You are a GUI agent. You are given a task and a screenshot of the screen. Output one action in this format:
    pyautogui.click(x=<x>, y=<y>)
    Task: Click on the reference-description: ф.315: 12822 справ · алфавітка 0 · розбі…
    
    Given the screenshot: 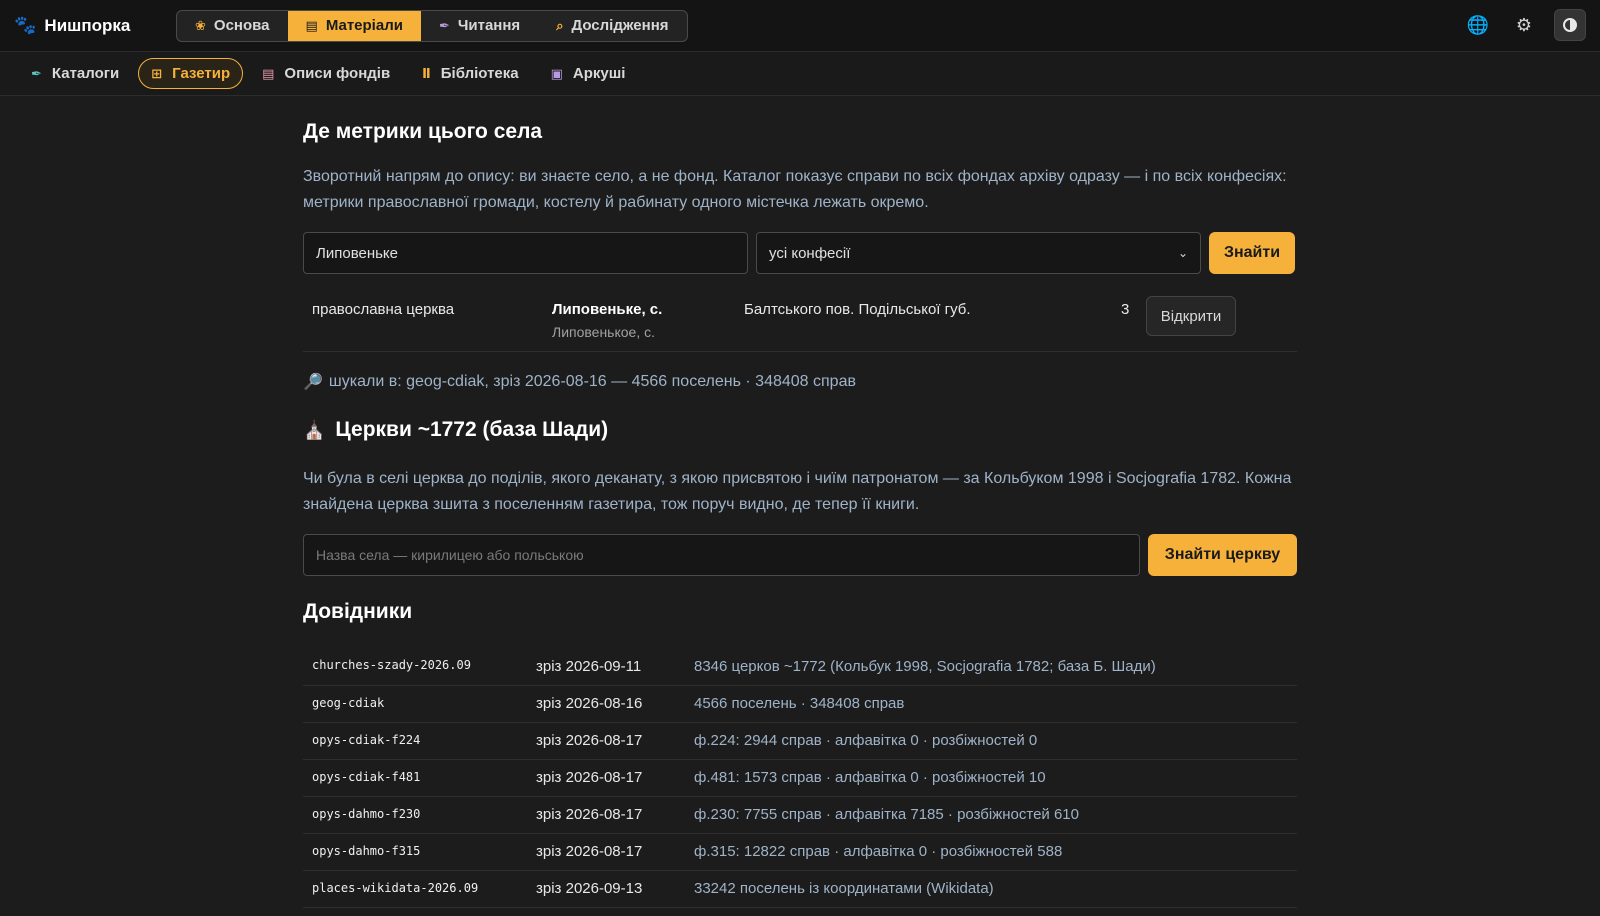 What is the action you would take?
    pyautogui.click(x=995, y=852)
    